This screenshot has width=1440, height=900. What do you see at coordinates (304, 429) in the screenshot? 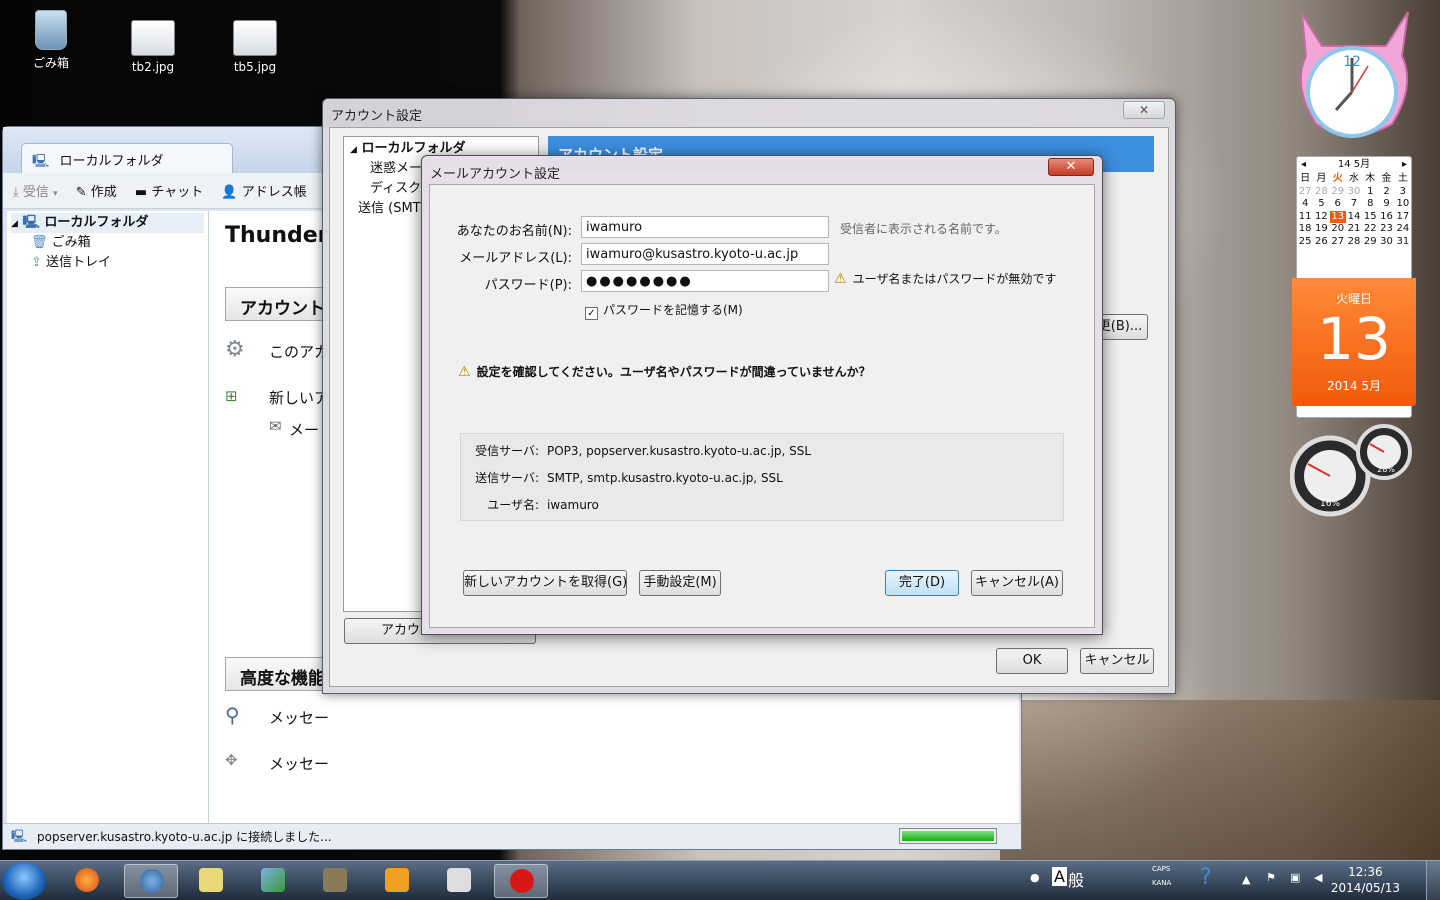
I see `email-account-link: メー` at bounding box center [304, 429].